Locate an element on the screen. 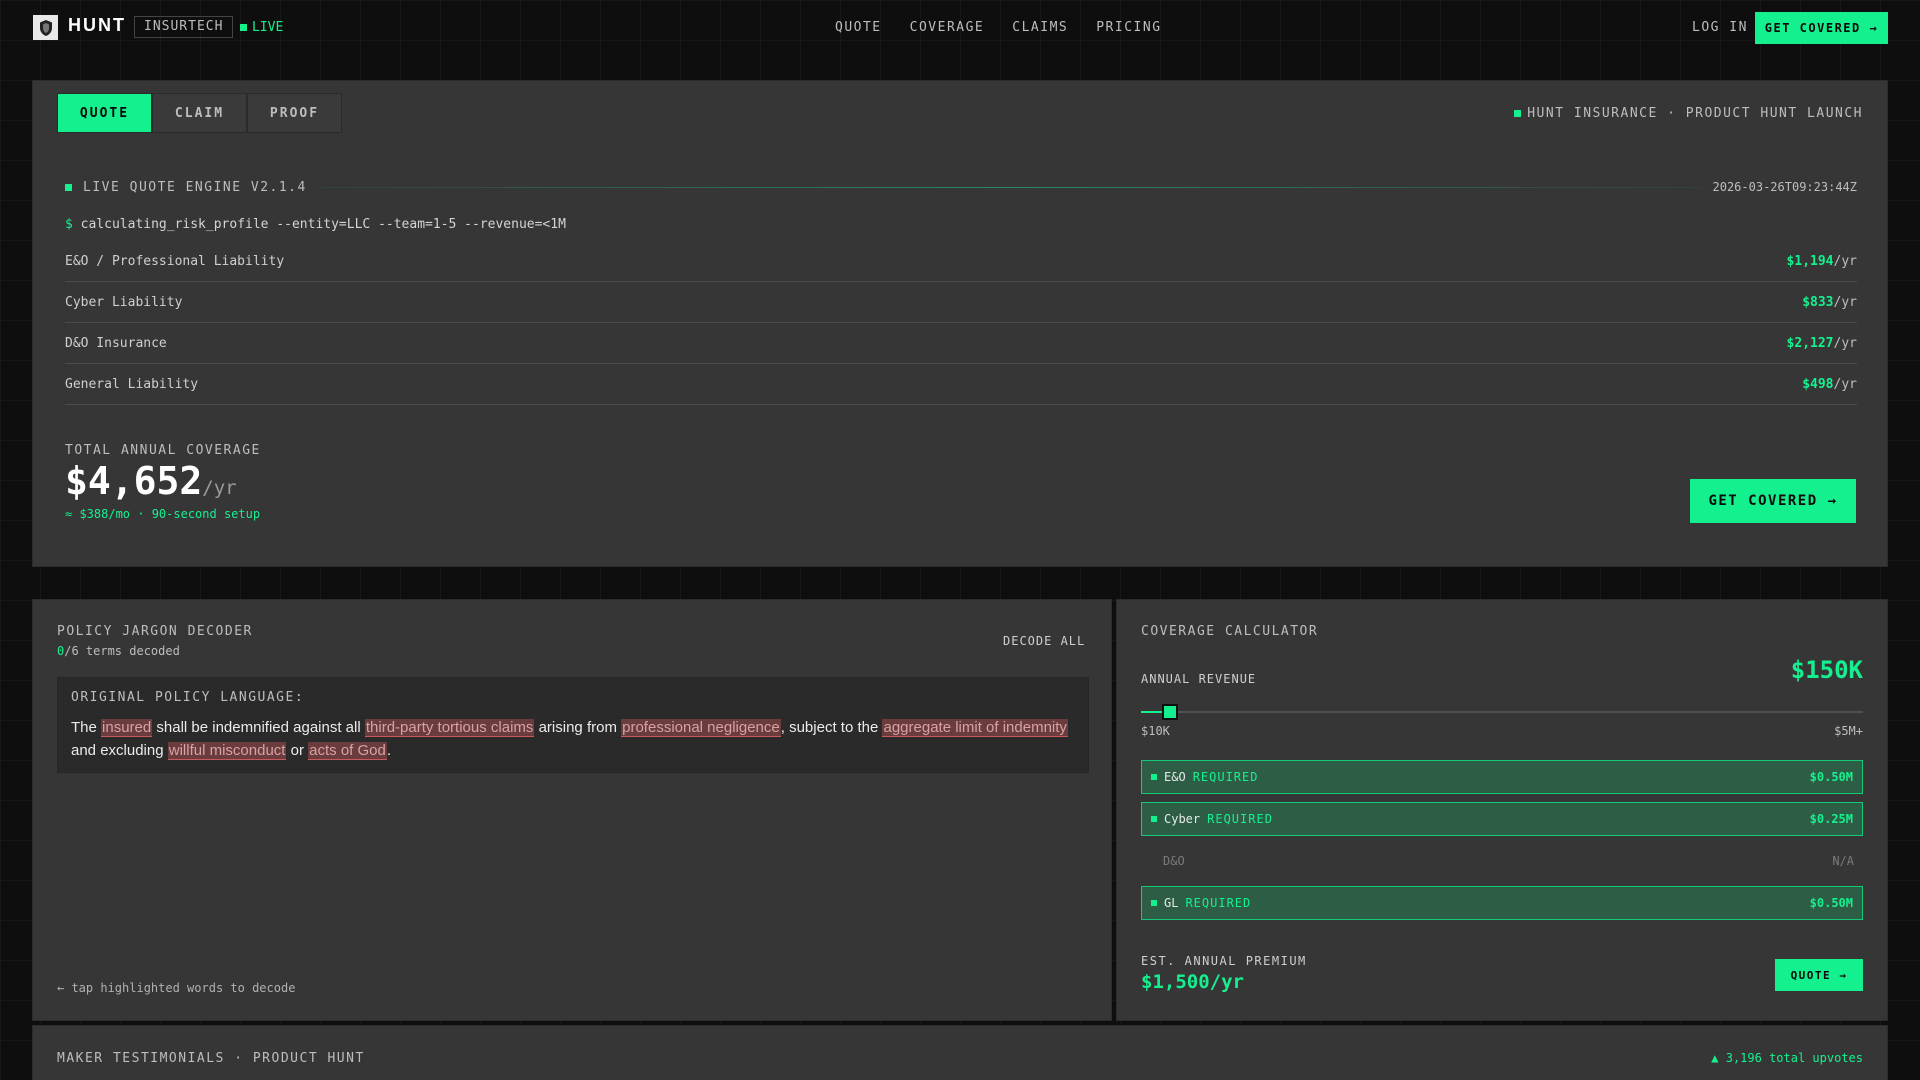 The image size is (1920, 1080). slider-max-label: $5M+ is located at coordinates (1848, 731).